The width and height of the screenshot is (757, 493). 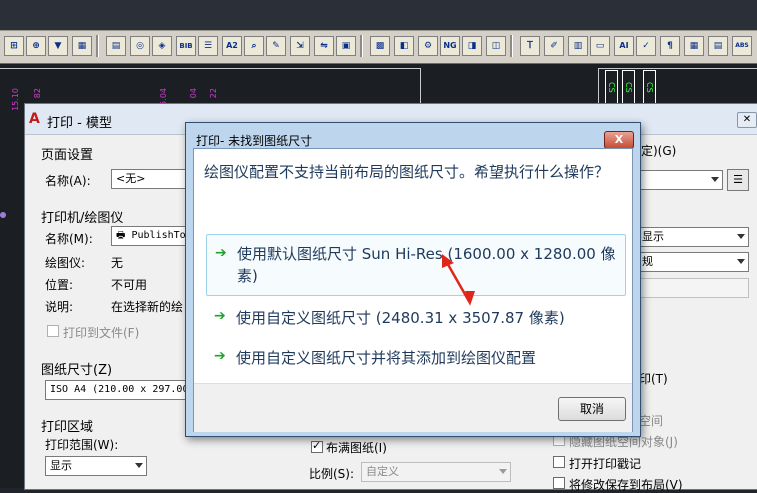 I want to click on mirror-icon: ⇋, so click(x=324, y=46).